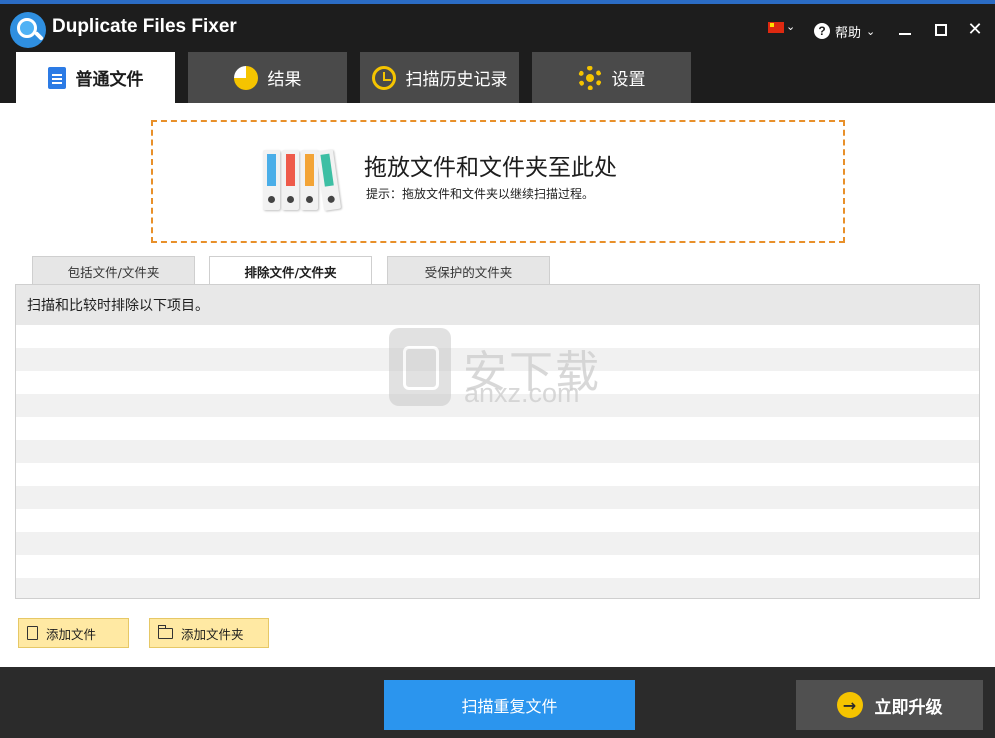 This screenshot has height=738, width=995. I want to click on question-icon: ?, so click(822, 31).